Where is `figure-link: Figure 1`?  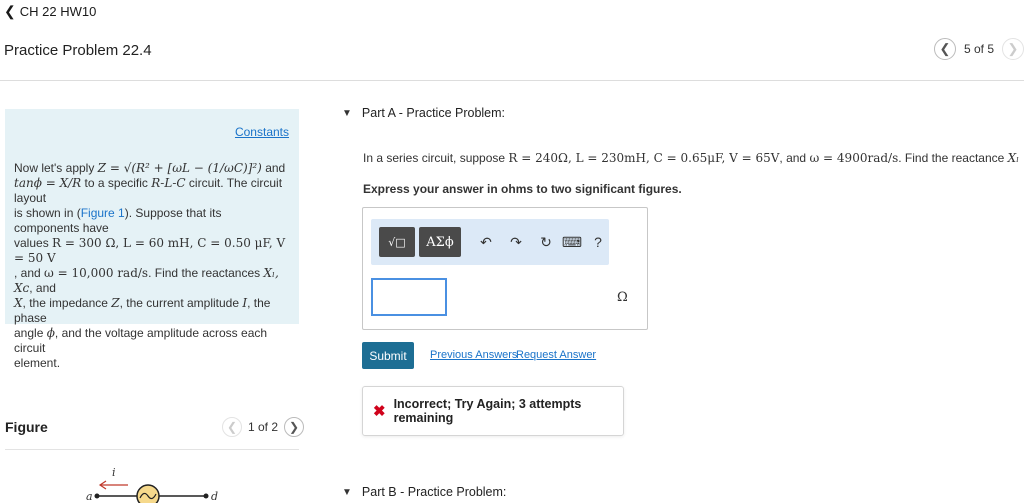
figure-link: Figure 1 is located at coordinates (103, 213).